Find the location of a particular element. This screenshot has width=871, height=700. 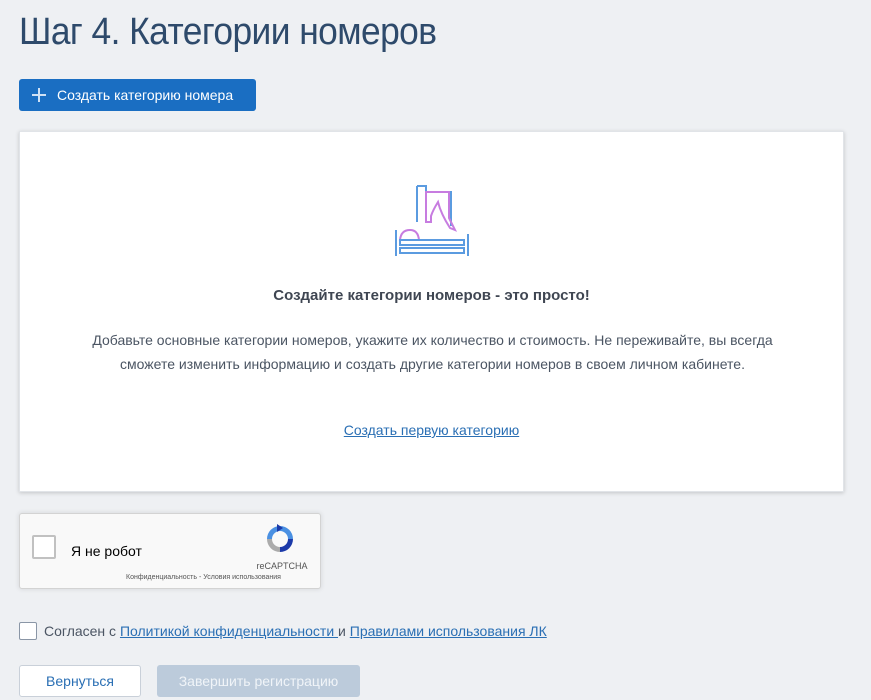

usage-rules-link: Правилами использования ЛК is located at coordinates (448, 631).